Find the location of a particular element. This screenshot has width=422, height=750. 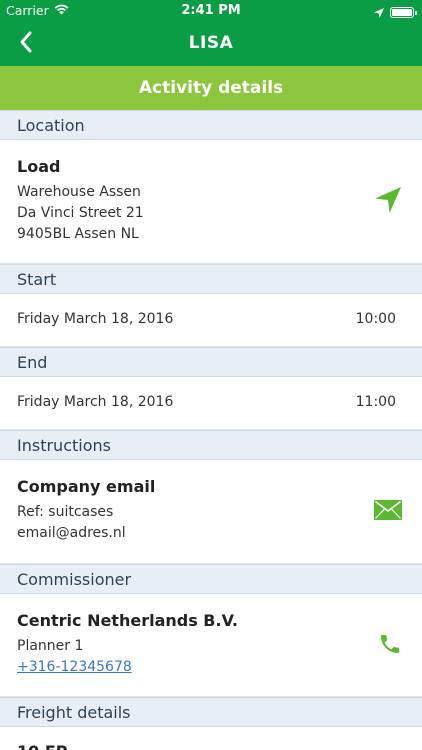

end-time: 11:00 is located at coordinates (375, 402).